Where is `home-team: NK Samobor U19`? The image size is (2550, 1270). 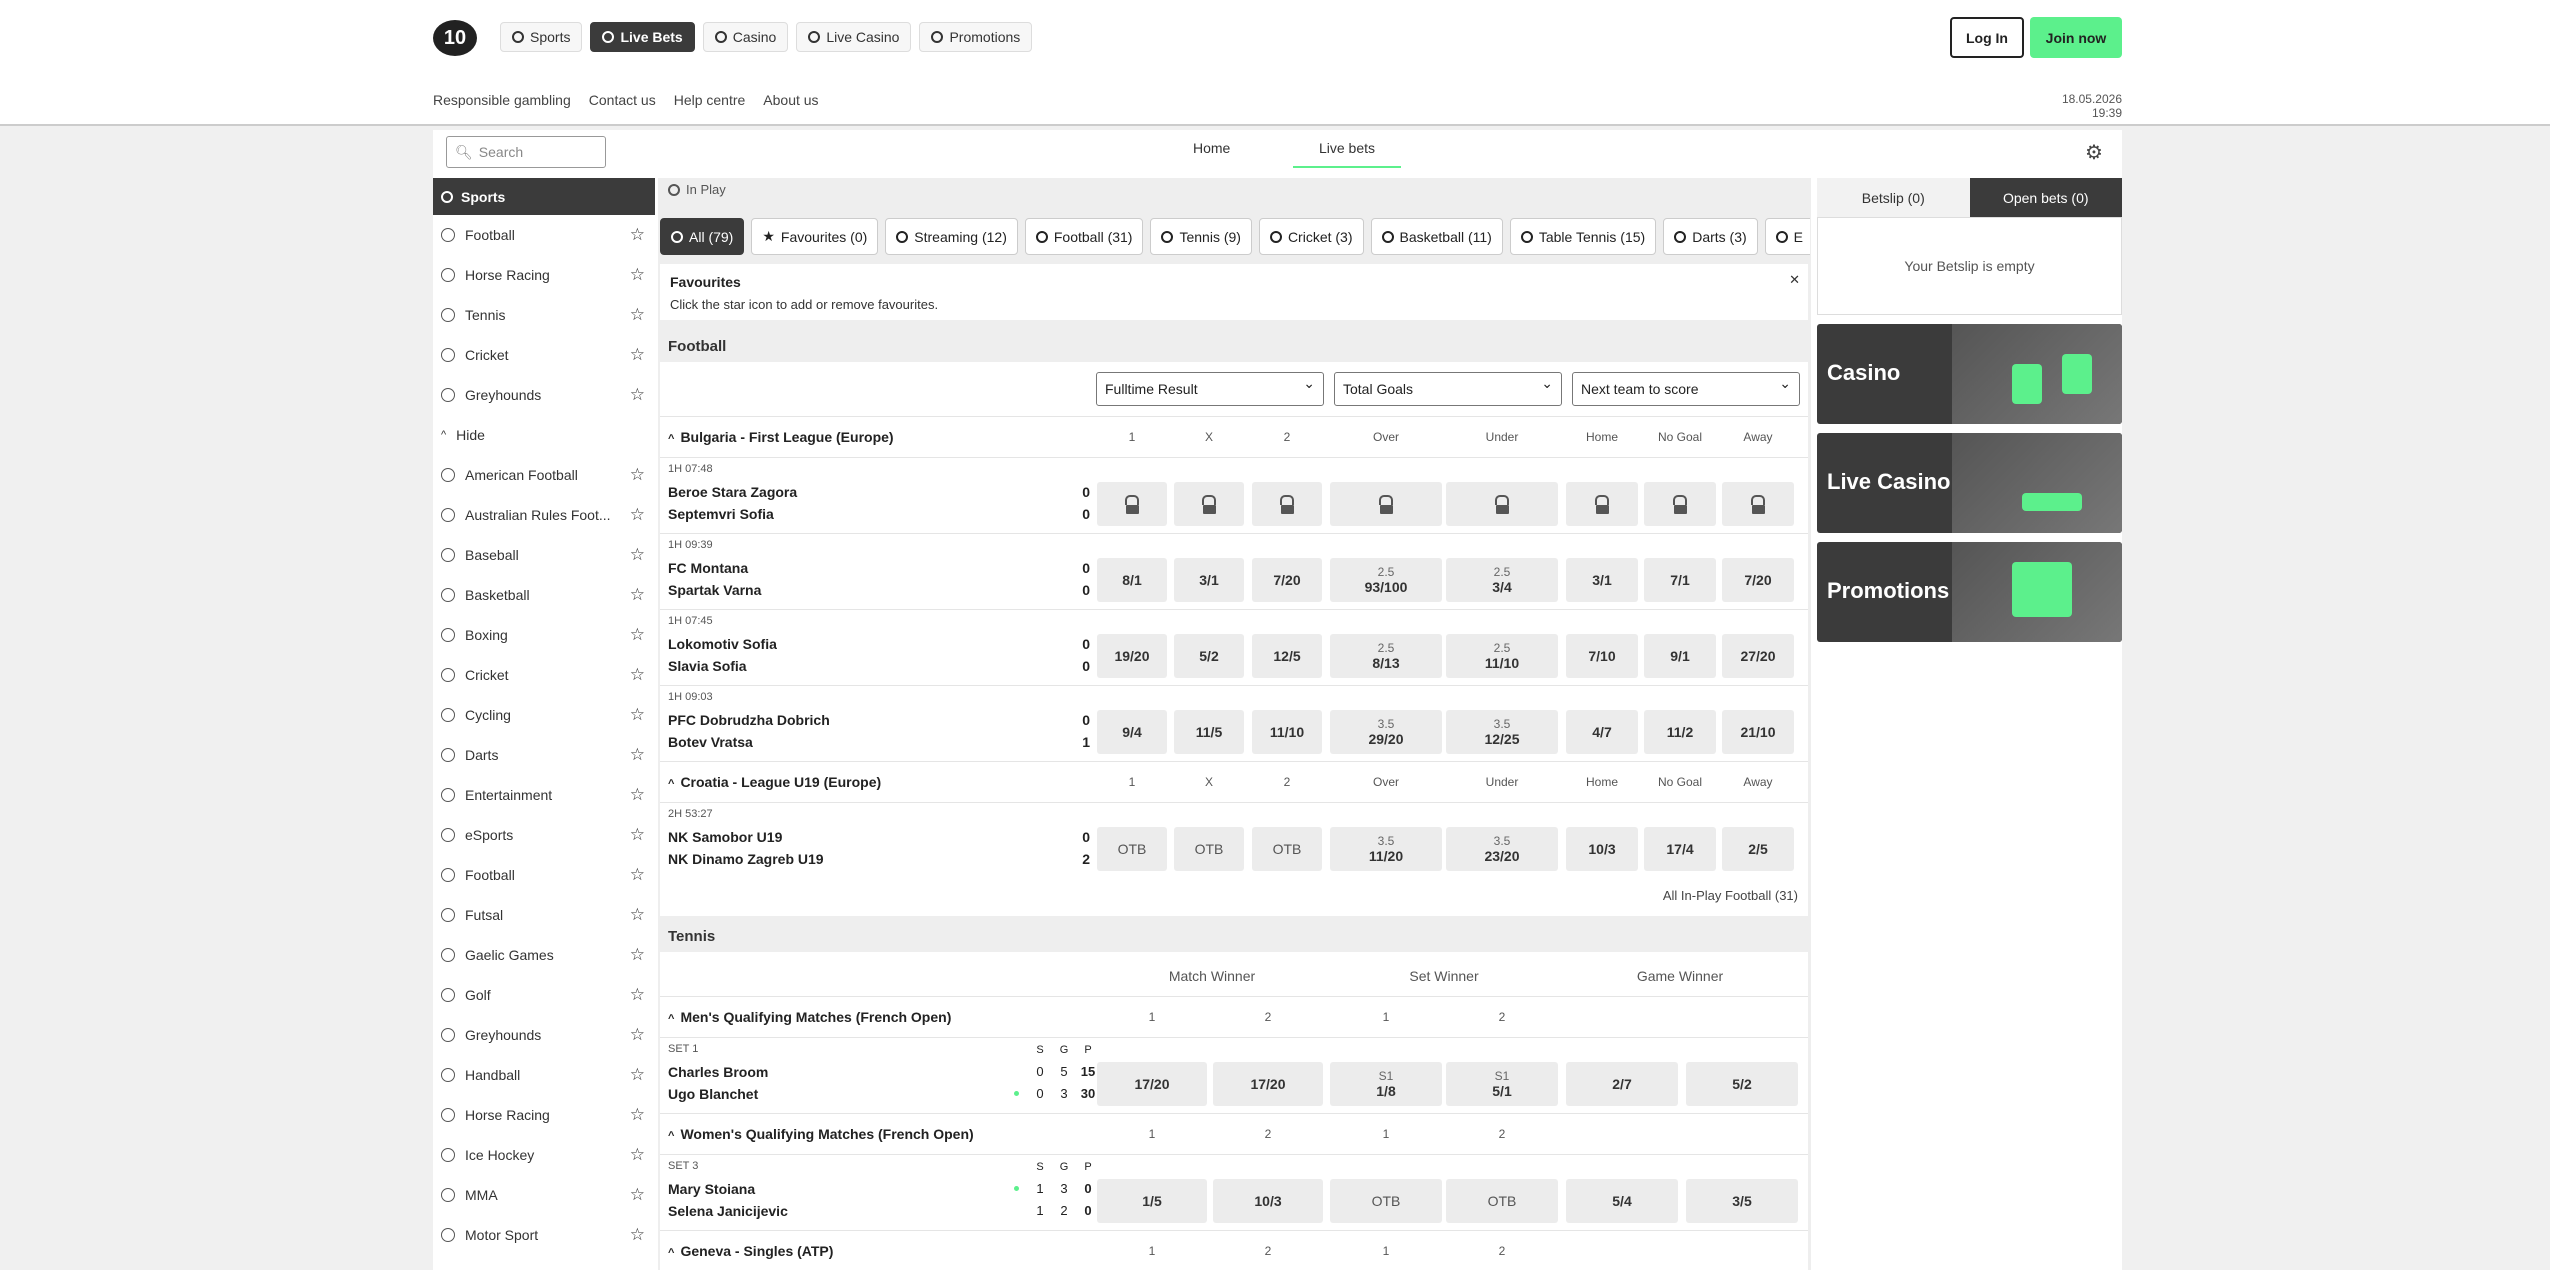 home-team: NK Samobor U19 is located at coordinates (725, 837).